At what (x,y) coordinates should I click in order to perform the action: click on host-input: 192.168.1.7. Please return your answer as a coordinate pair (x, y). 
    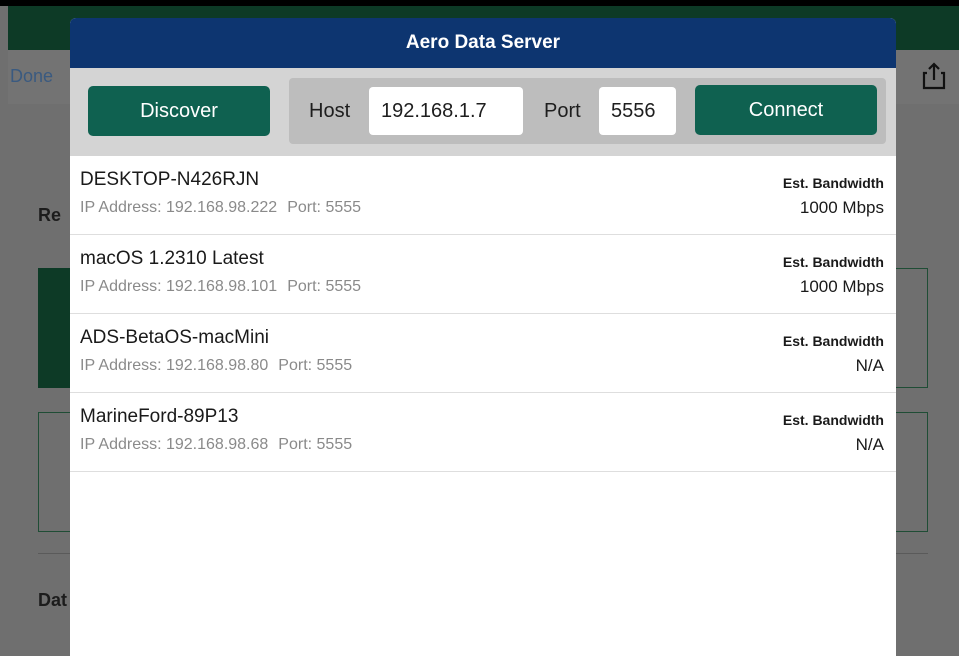
    Looking at the image, I should click on (446, 111).